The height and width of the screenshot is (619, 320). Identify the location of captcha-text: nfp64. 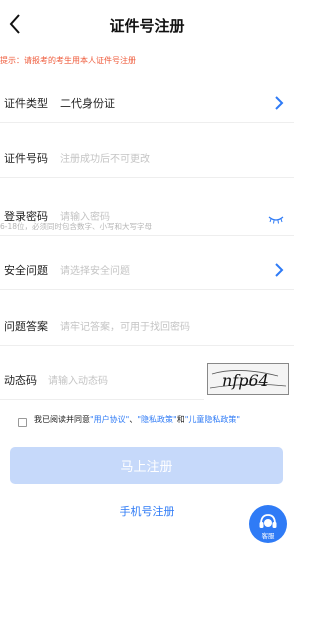
(245, 380).